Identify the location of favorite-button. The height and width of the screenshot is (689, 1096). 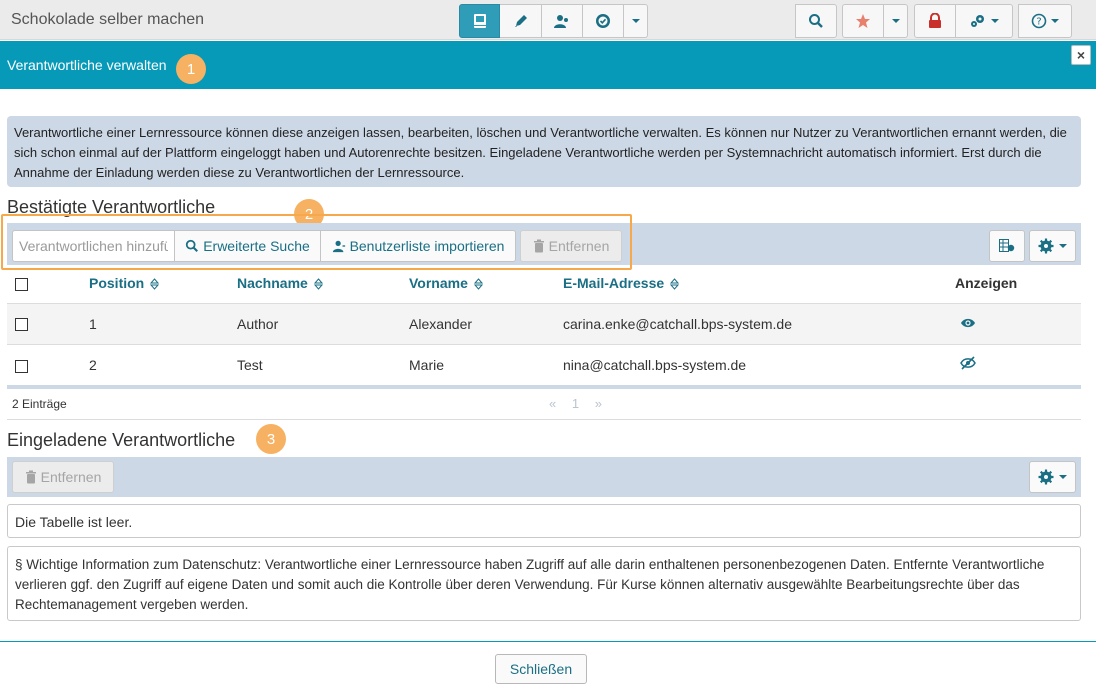
(863, 21).